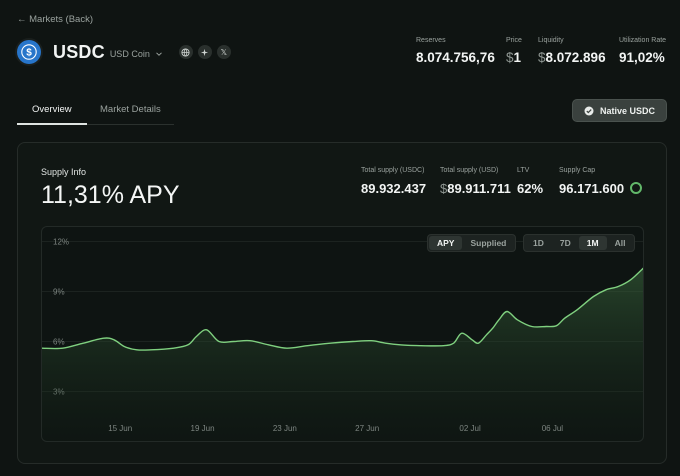 This screenshot has height=476, width=680. I want to click on metric-toggle: APY Supplied, so click(472, 243).